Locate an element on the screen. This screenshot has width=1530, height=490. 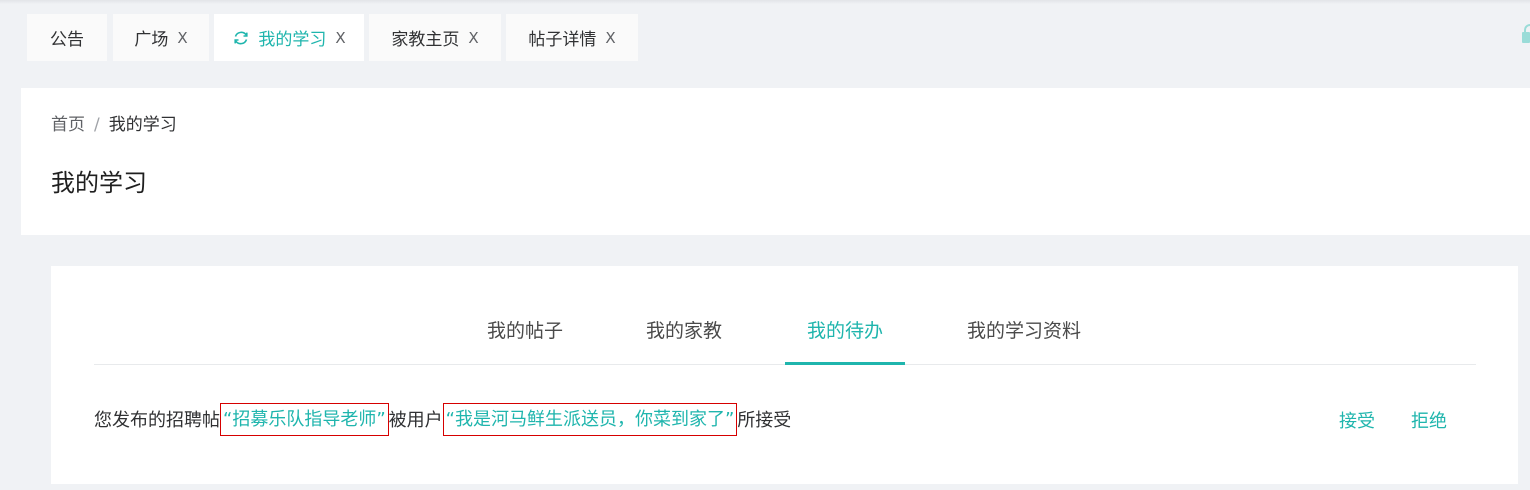
tab-square: 广场 X is located at coordinates (161, 37).